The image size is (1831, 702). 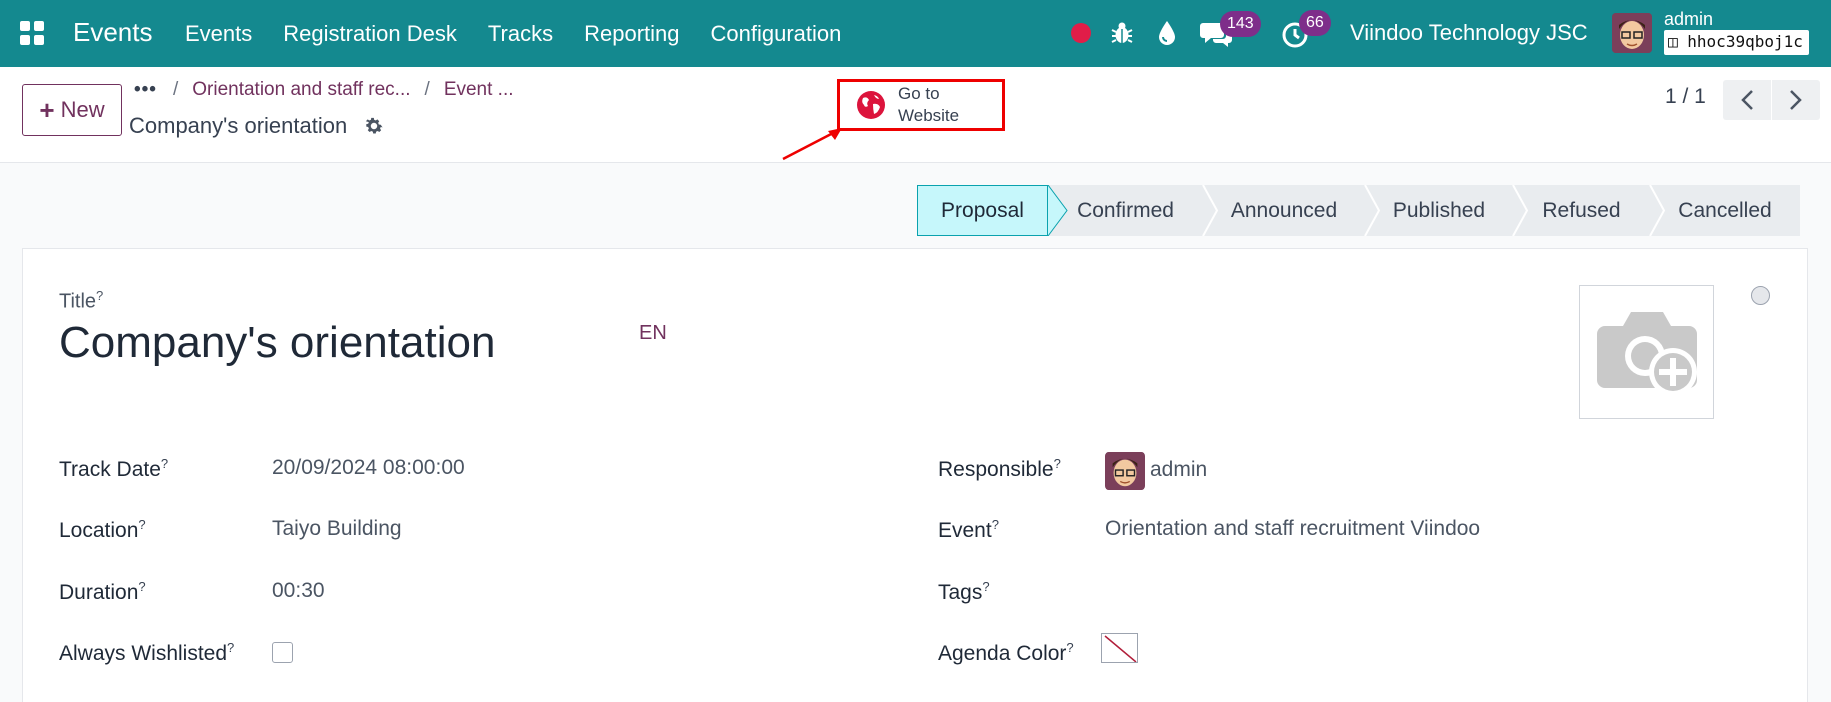 I want to click on agenda-color-picker, so click(x=1119, y=648).